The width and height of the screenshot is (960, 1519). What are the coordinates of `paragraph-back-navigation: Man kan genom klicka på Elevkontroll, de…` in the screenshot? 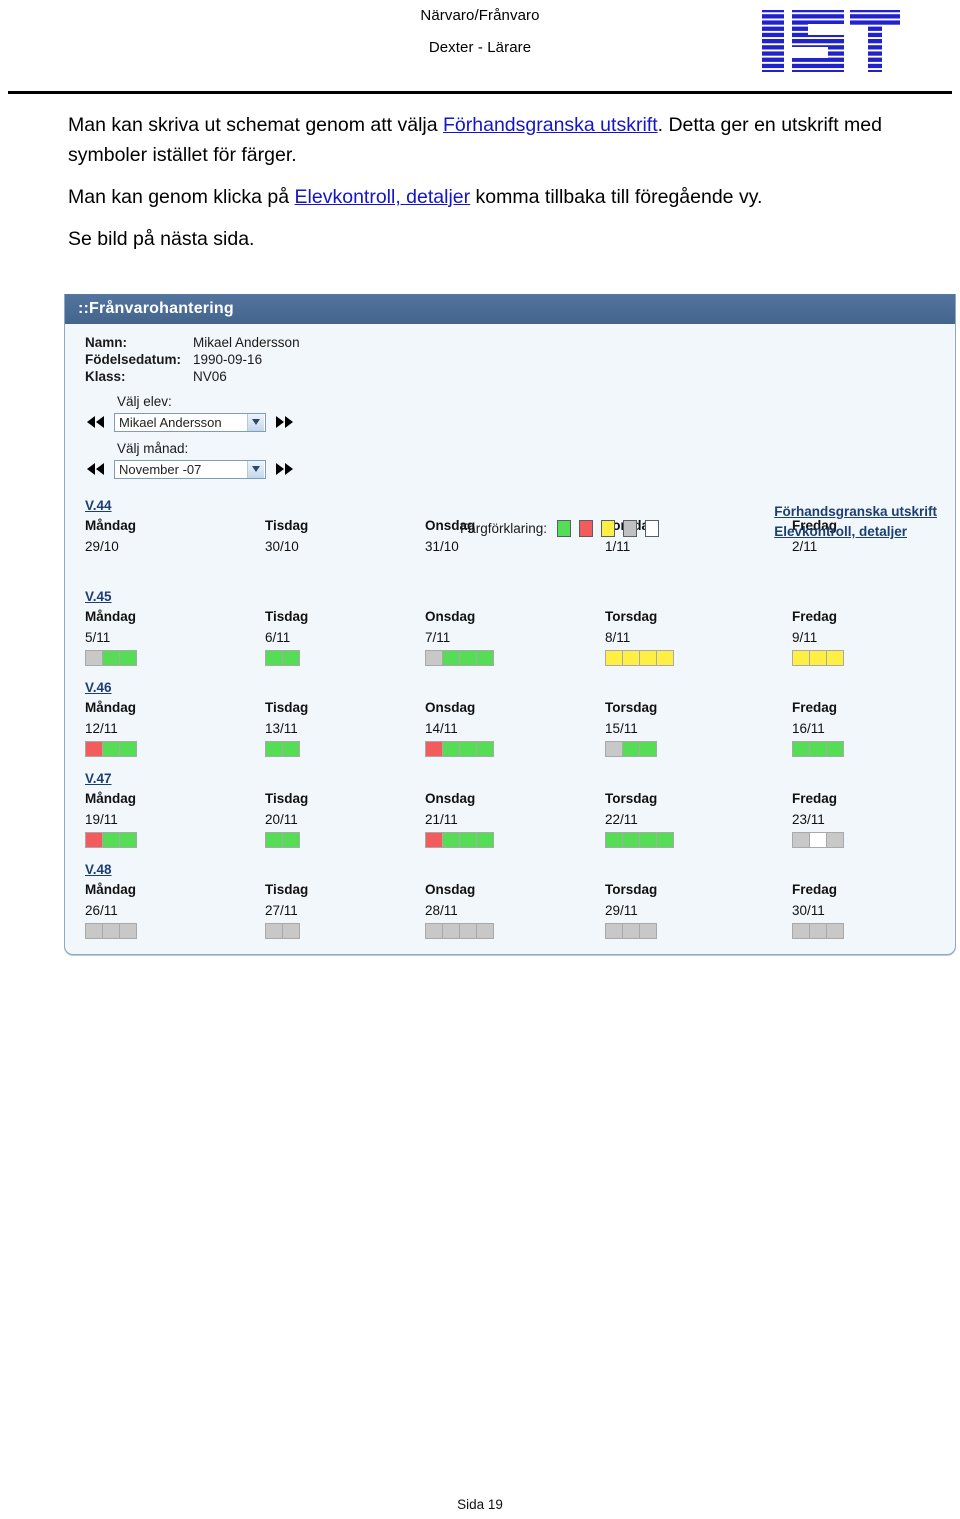 It's located at (483, 197).